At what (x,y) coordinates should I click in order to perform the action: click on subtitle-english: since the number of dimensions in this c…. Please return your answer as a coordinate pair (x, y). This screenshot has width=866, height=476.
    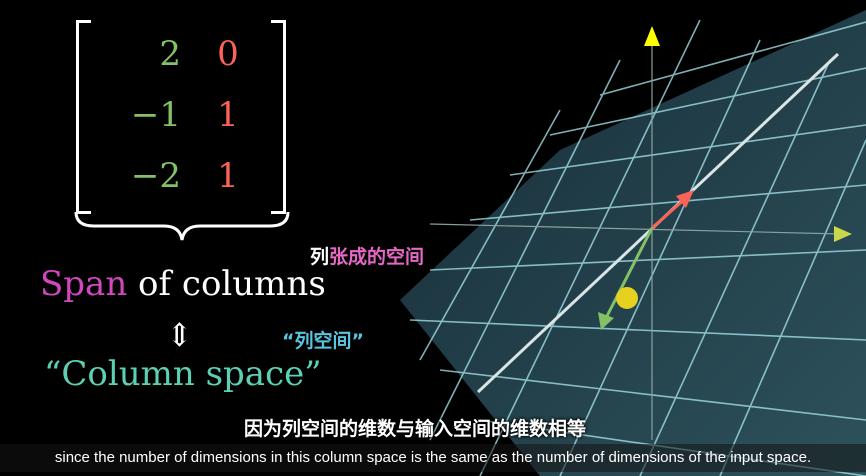
    Looking at the image, I should click on (433, 458).